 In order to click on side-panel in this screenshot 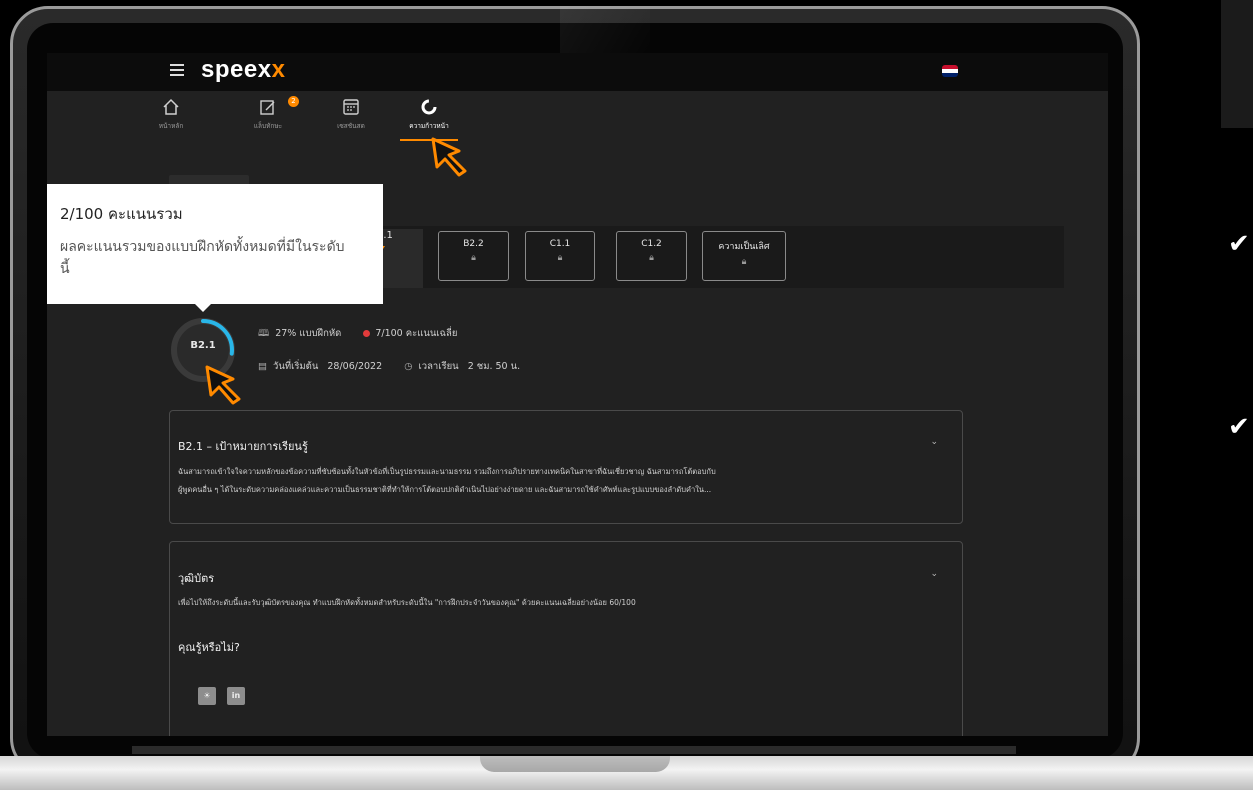, I will do `click(1237, 64)`.